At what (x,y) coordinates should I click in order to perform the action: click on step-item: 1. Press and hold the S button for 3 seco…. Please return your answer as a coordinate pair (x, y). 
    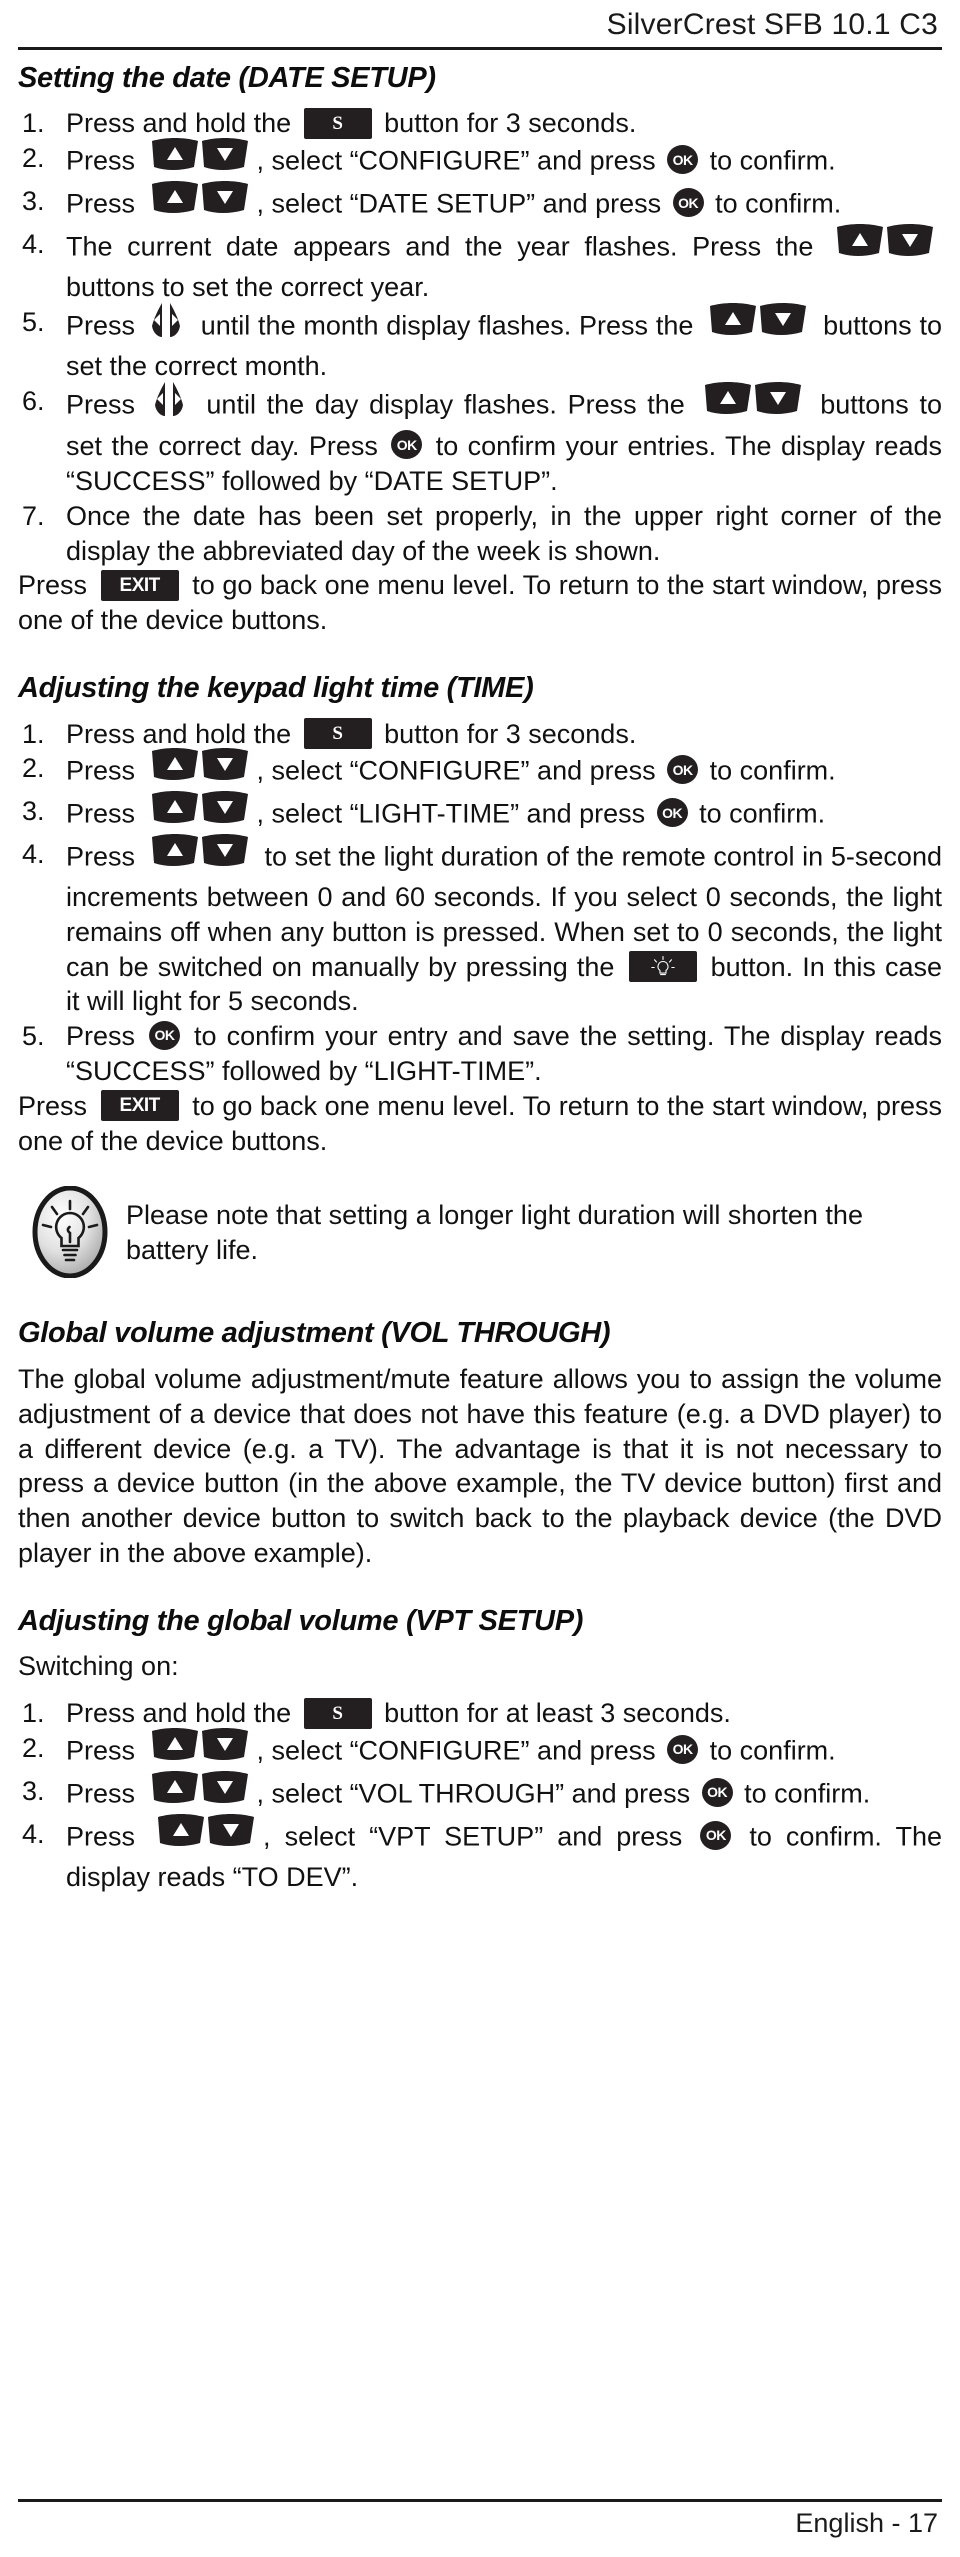
    Looking at the image, I should click on (480, 734).